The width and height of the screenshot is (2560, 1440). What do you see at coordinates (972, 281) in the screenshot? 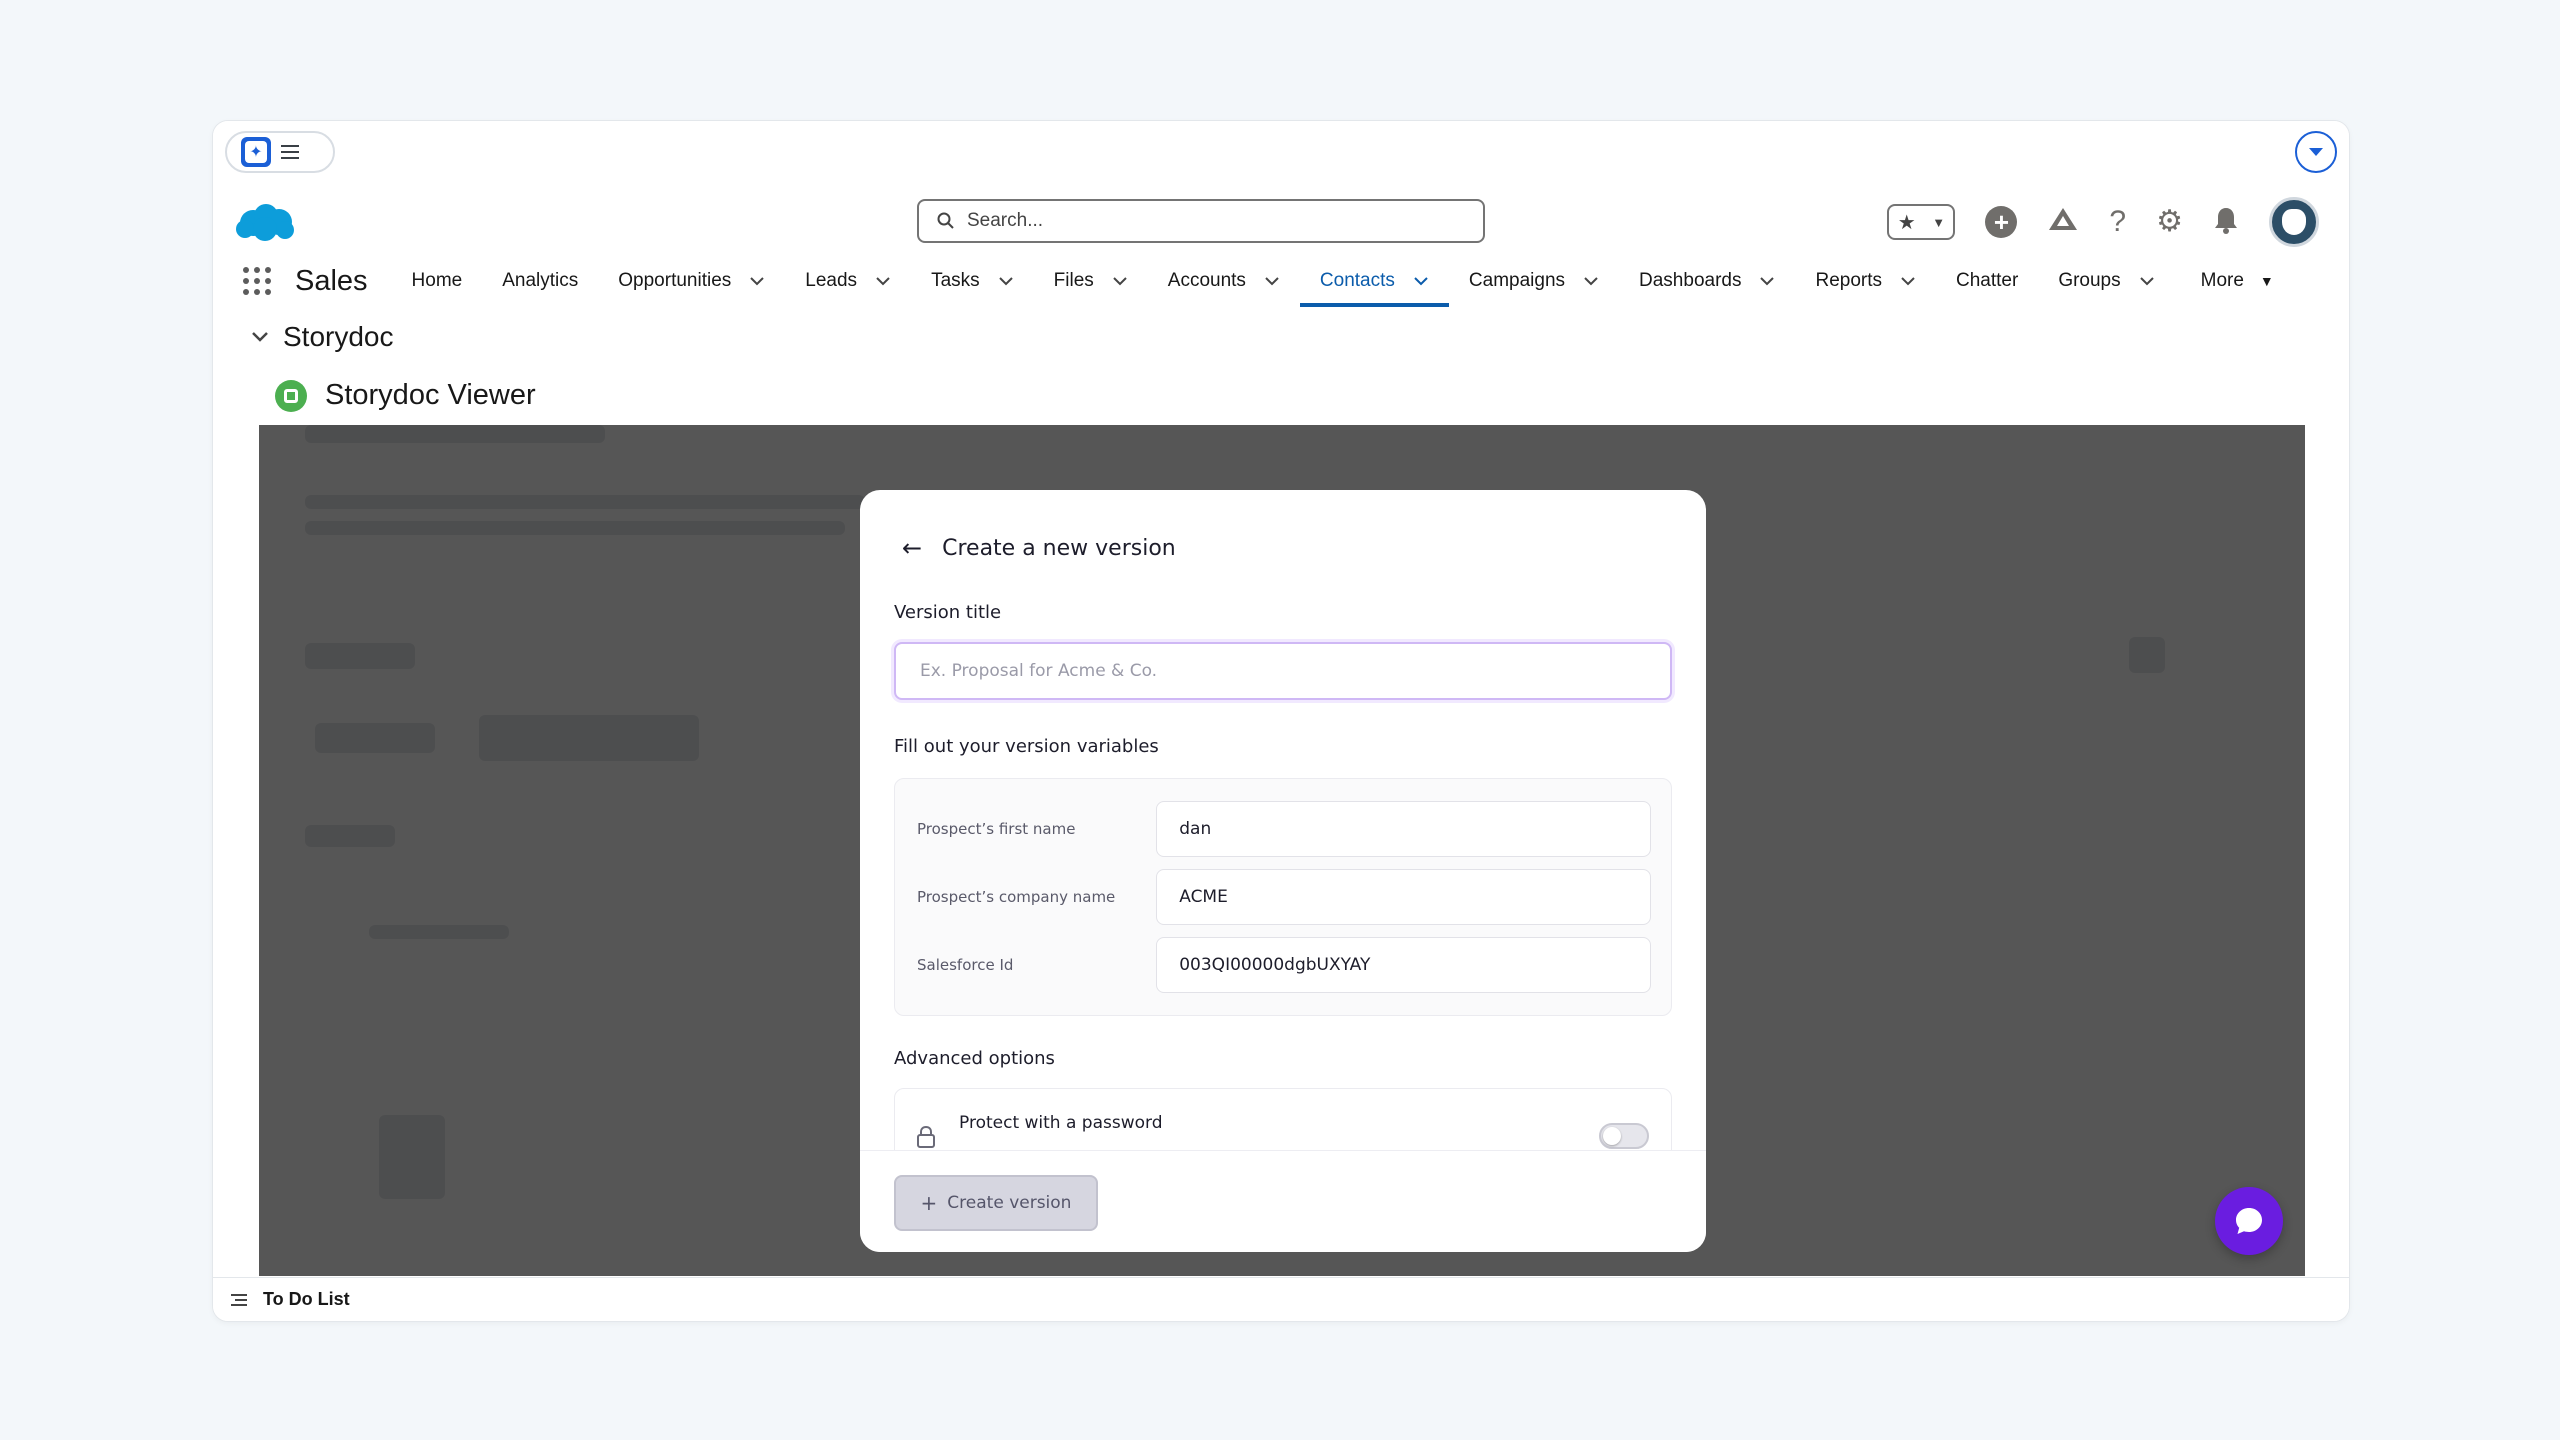
I see `nav-item-tasks: Tasks` at bounding box center [972, 281].